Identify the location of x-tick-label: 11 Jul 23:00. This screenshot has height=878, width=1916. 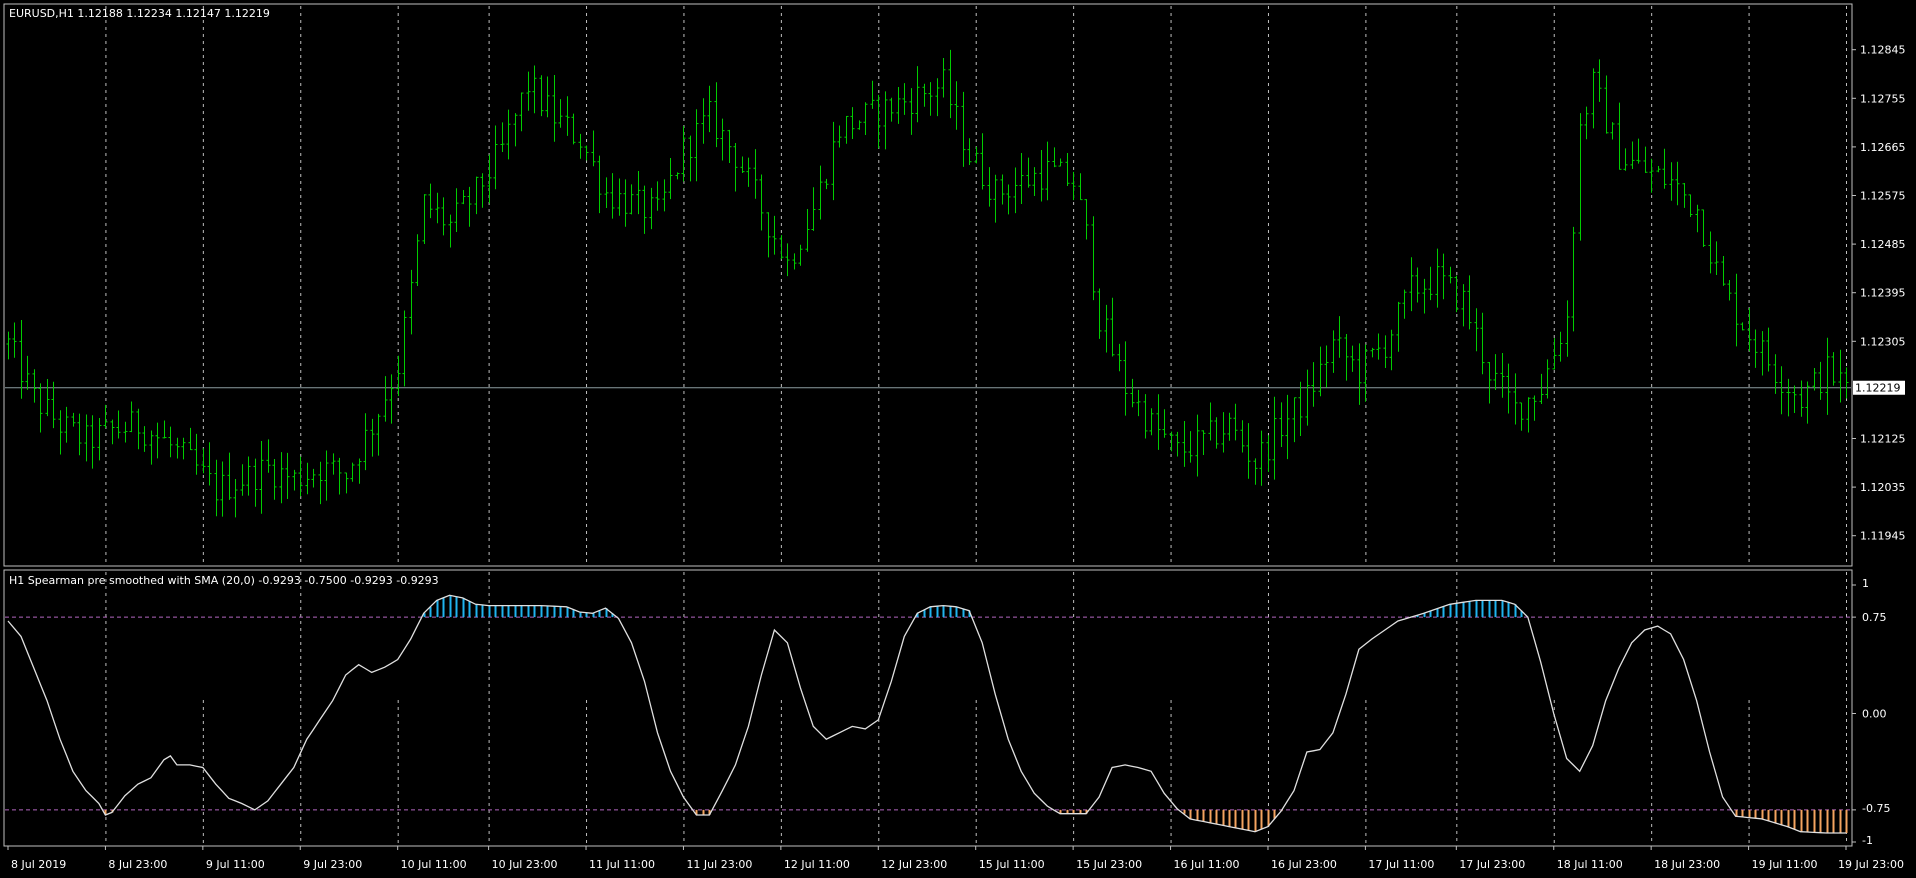
(719, 864).